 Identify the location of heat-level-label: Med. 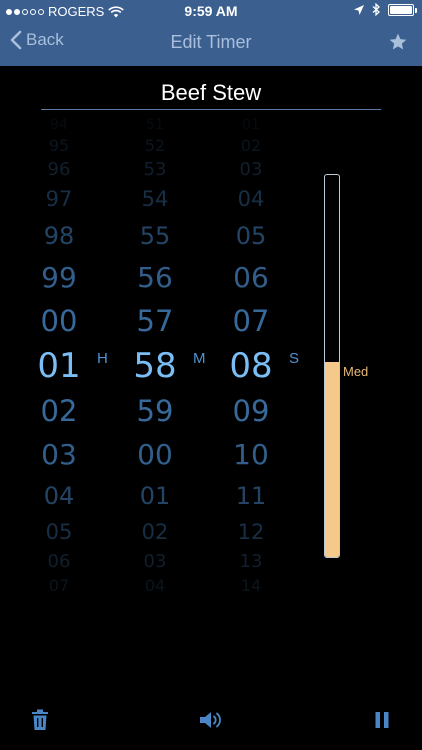
(356, 371).